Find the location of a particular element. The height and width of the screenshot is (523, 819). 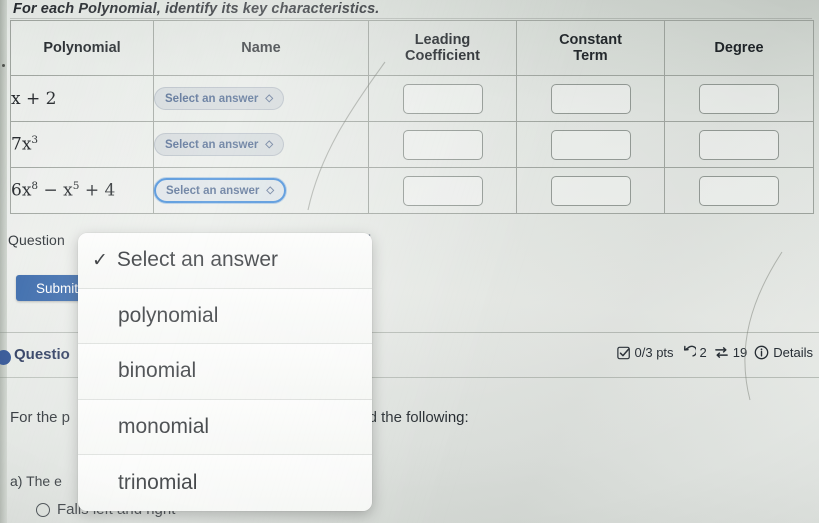

radio-button-icon is located at coordinates (43, 509).